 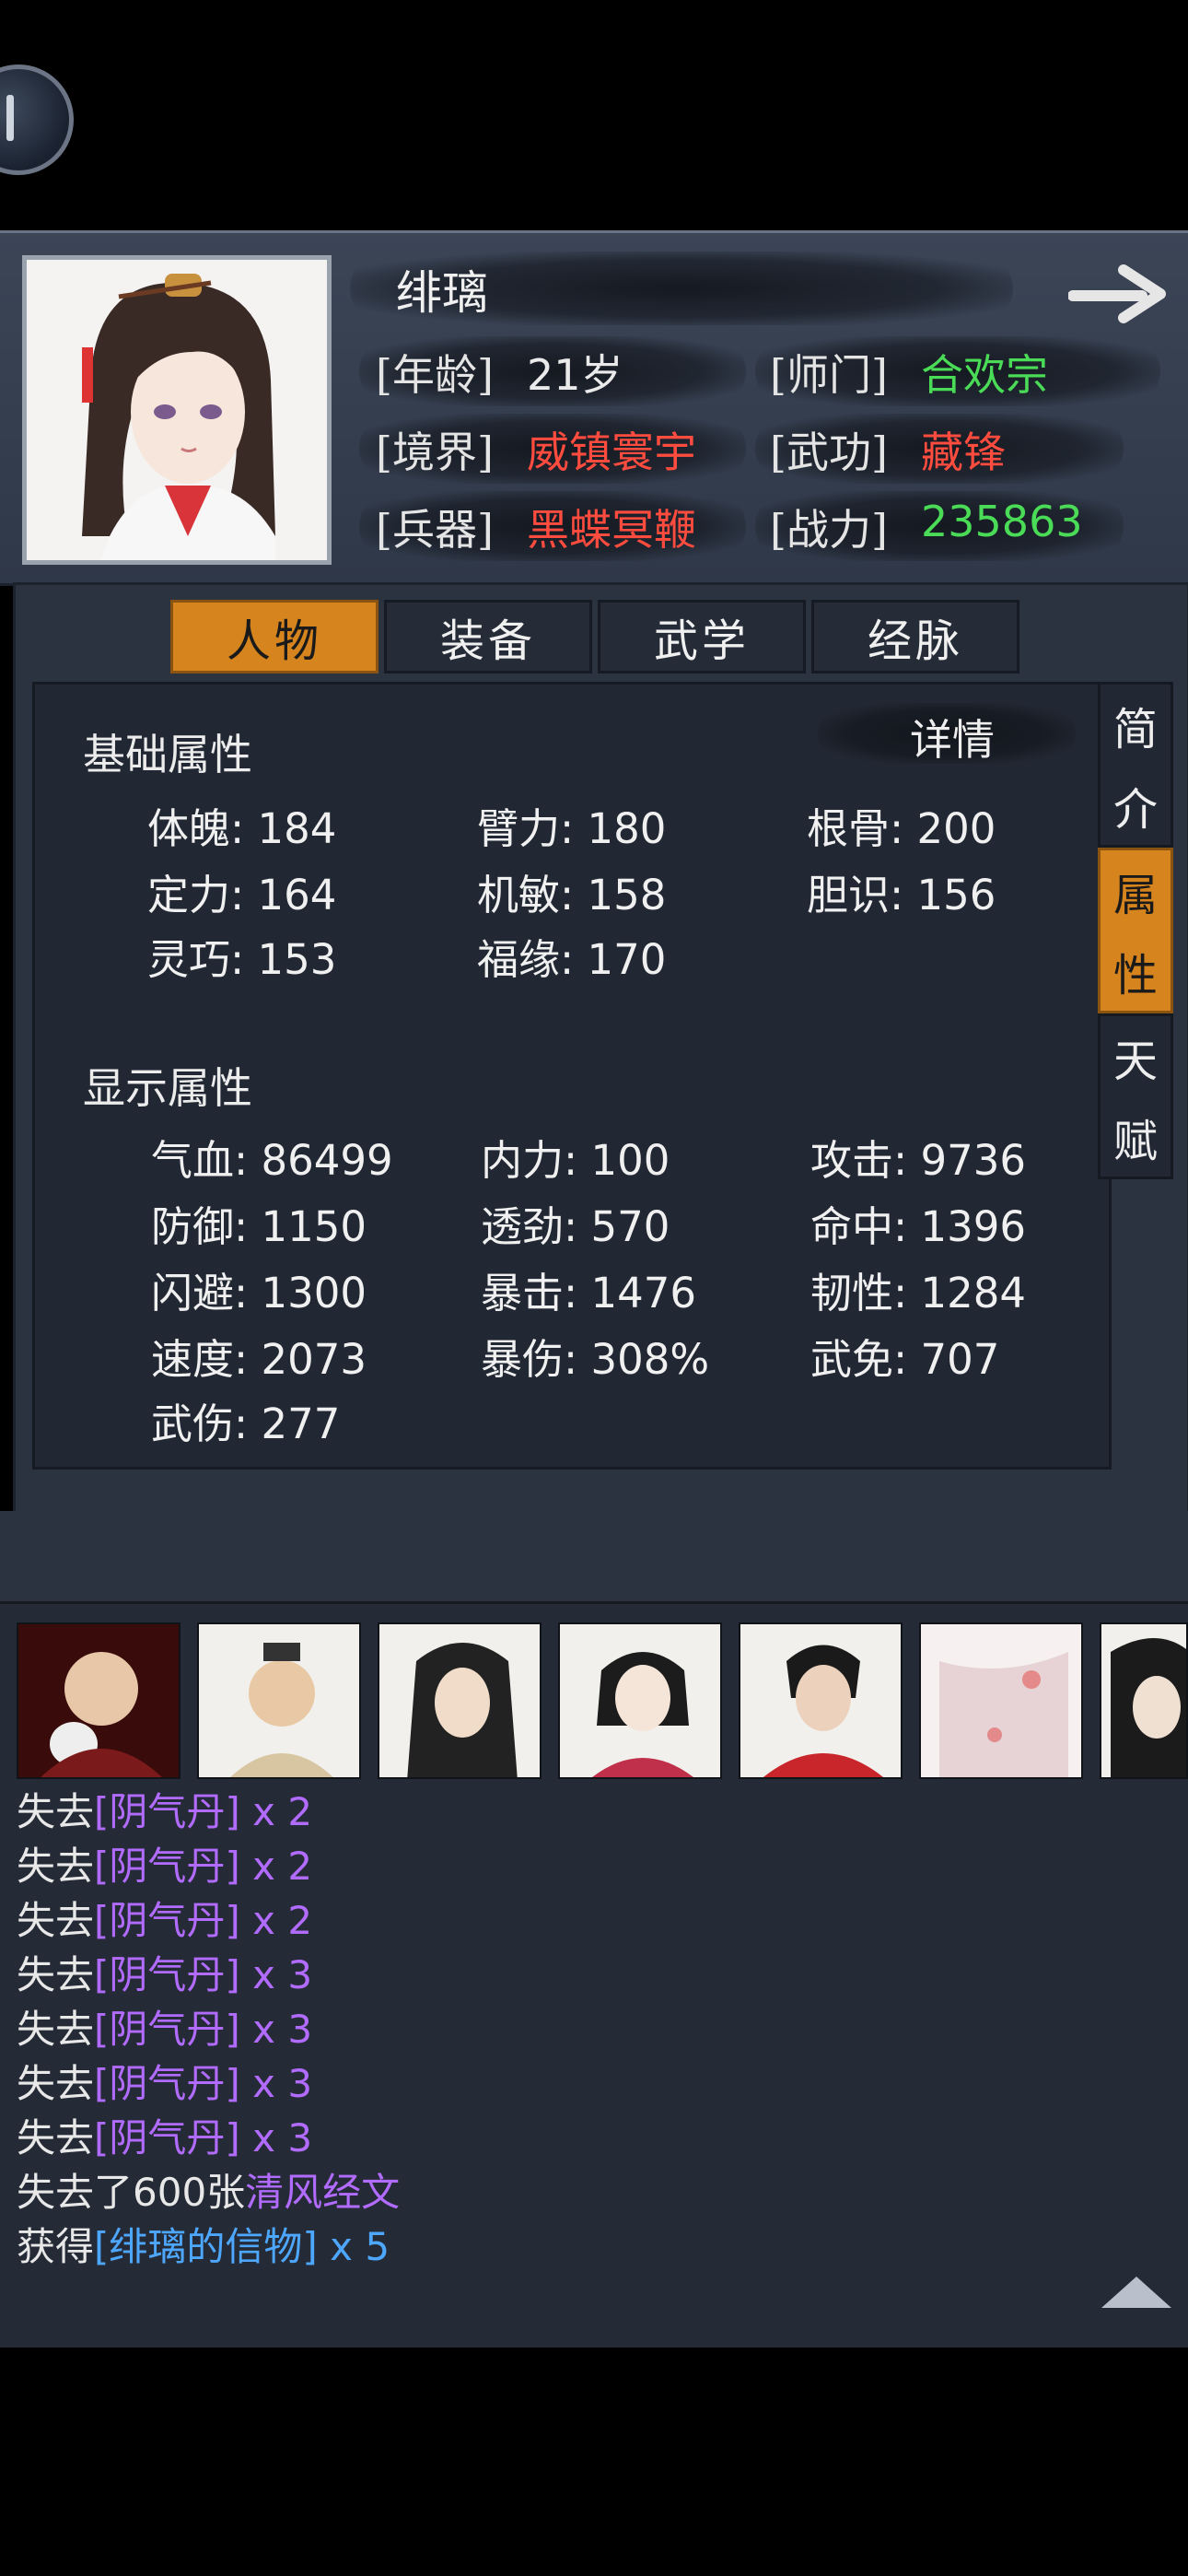 What do you see at coordinates (242, 960) in the screenshot?
I see `stat-dexterity: 灵巧: 153` at bounding box center [242, 960].